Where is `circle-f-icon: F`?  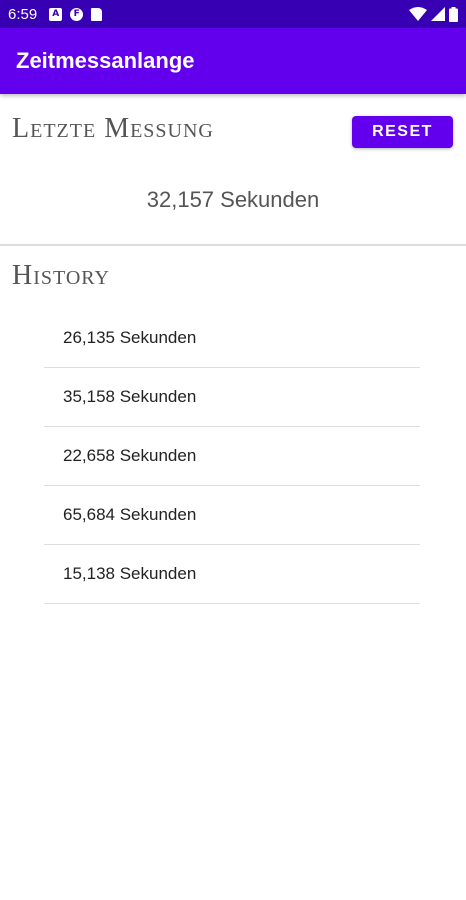 circle-f-icon: F is located at coordinates (77, 14).